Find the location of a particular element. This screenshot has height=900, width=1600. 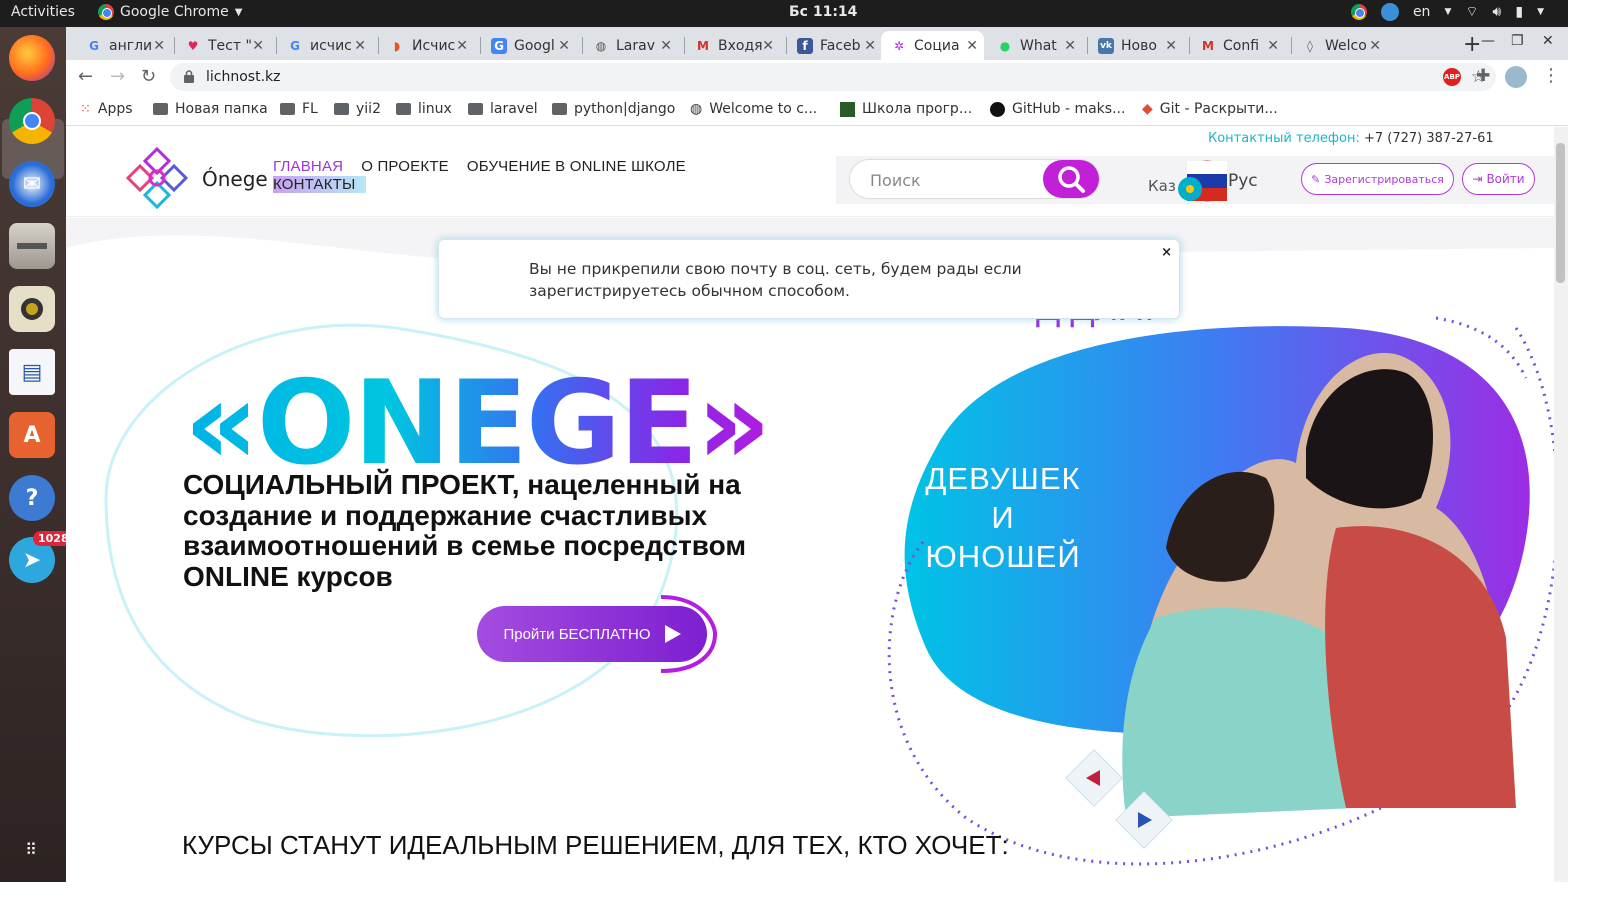

close-window-button: ✕ is located at coordinates (1548, 41).